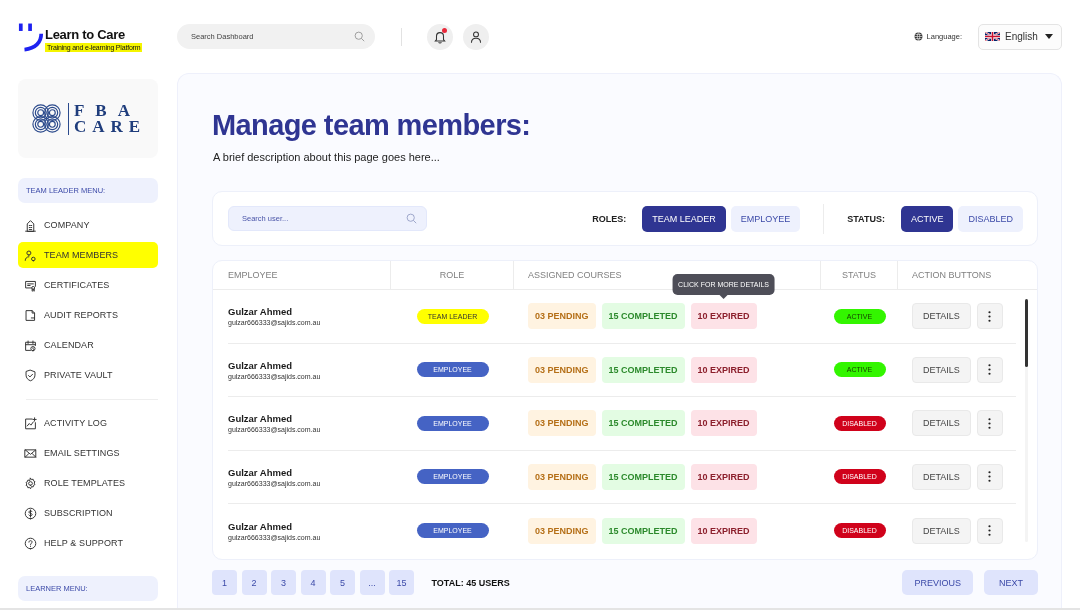  Describe the element at coordinates (88, 513) in the screenshot. I see `sidebar-item: SUBSCRIPTION` at that location.